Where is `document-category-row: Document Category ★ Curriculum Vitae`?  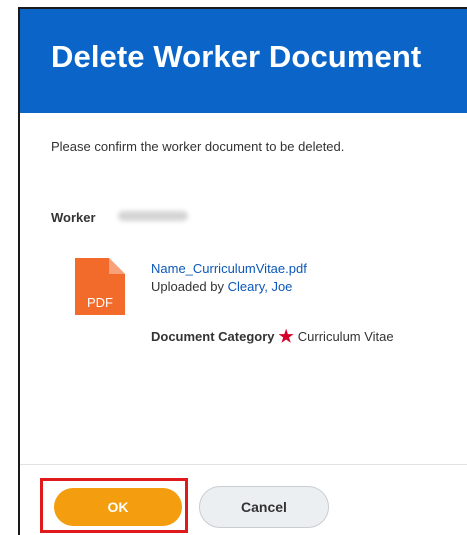
document-category-row: Document Category ★ Curriculum Vitae is located at coordinates (272, 336).